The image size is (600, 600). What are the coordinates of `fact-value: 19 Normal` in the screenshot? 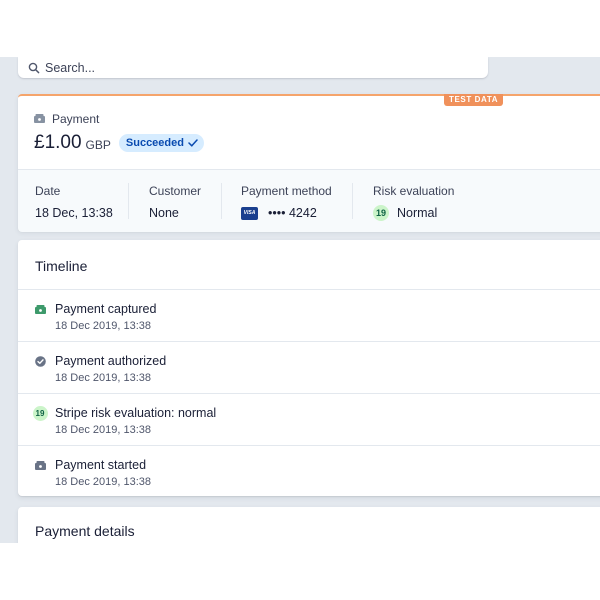 It's located at (413, 213).